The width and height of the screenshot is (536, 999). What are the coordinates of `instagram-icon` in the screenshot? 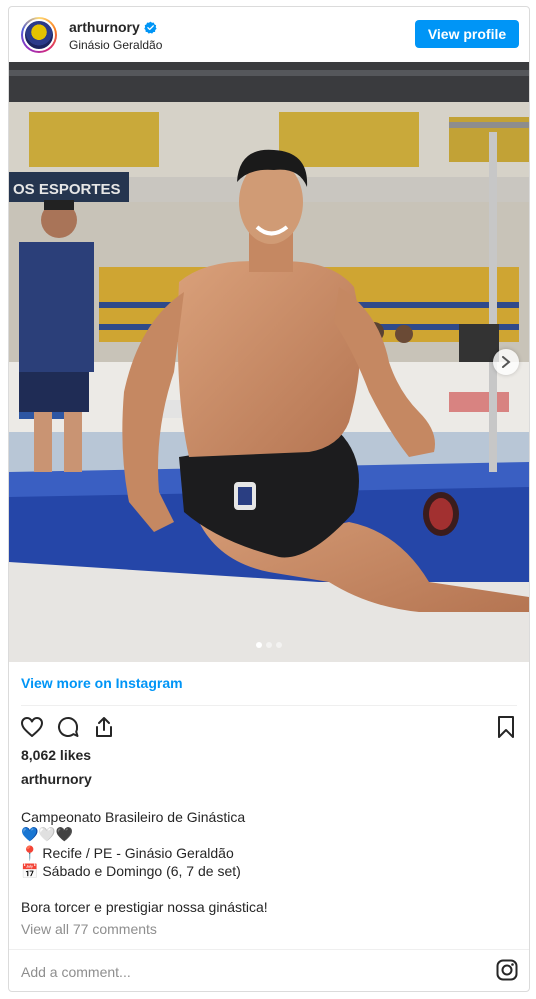 It's located at (507, 970).